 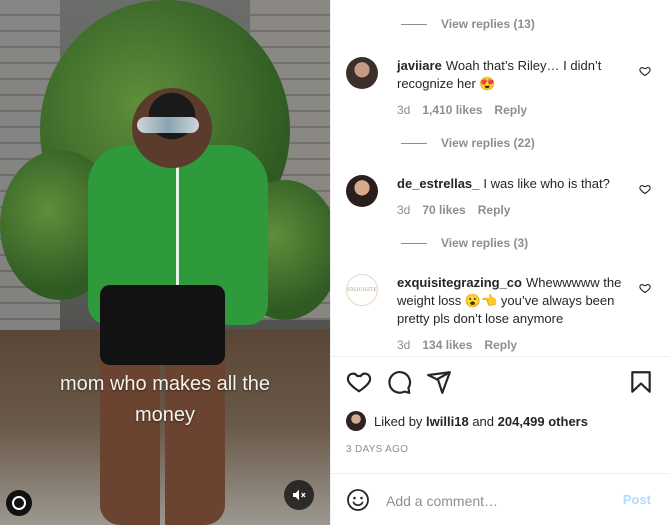 I want to click on overlay-caption-line-1: mom who makes all the, so click(x=165, y=384).